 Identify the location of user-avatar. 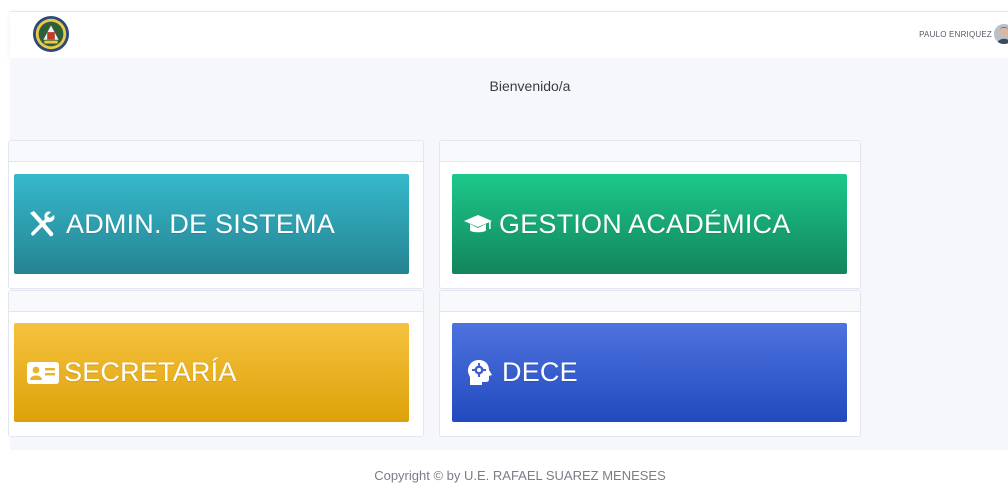
(1001, 34).